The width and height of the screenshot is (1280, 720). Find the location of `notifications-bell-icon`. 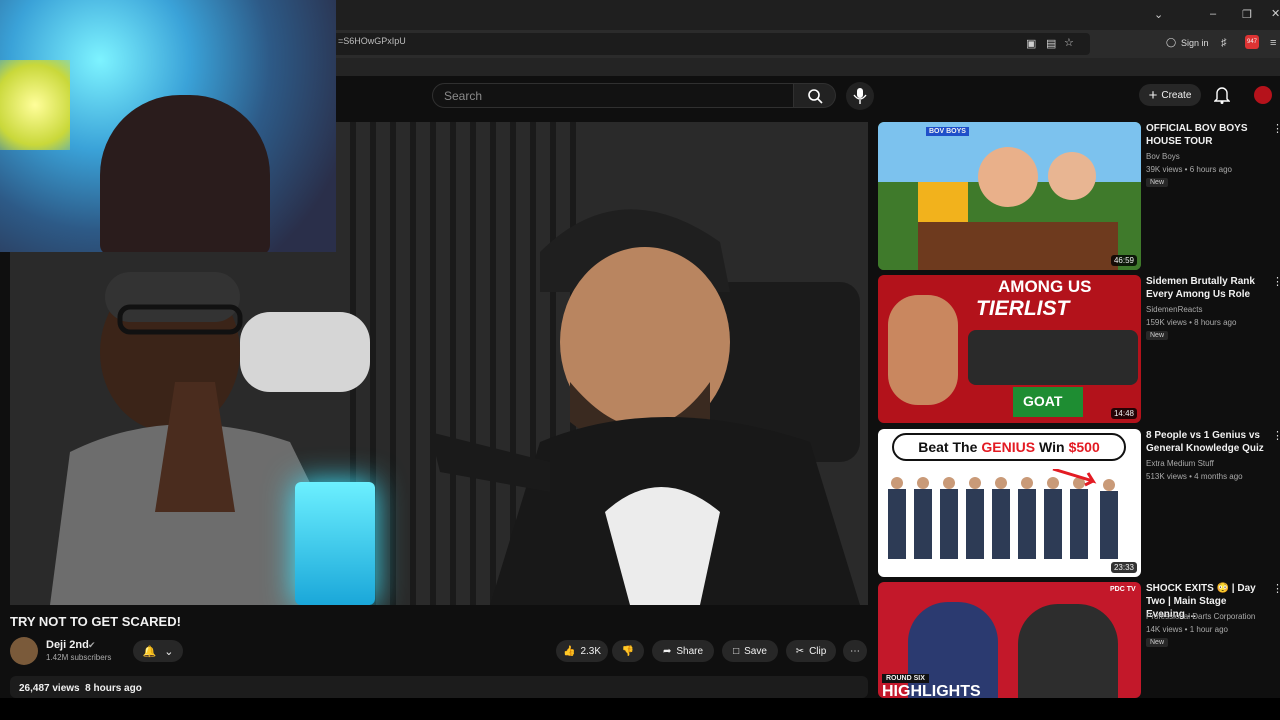

notifications-bell-icon is located at coordinates (1222, 95).